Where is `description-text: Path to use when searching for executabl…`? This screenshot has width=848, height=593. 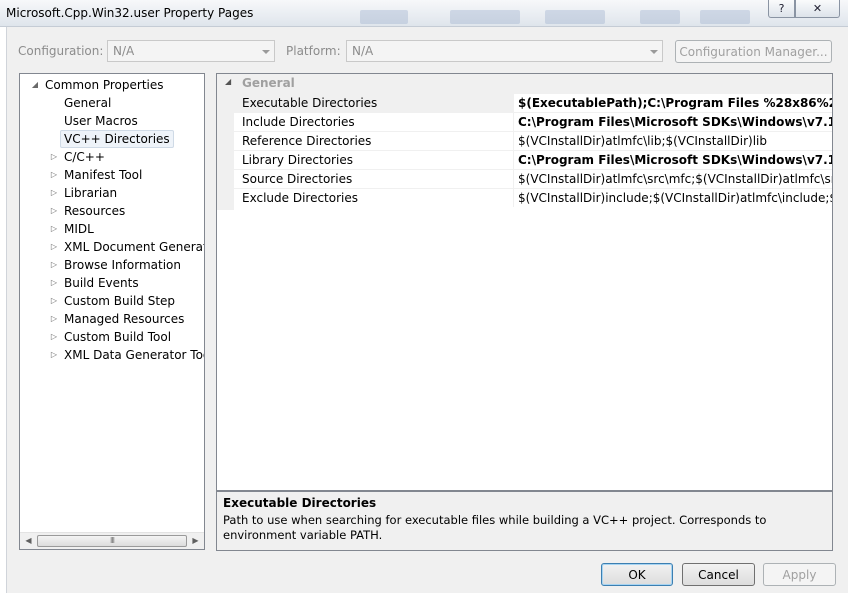
description-text: Path to use when searching for executabl… is located at coordinates (495, 527).